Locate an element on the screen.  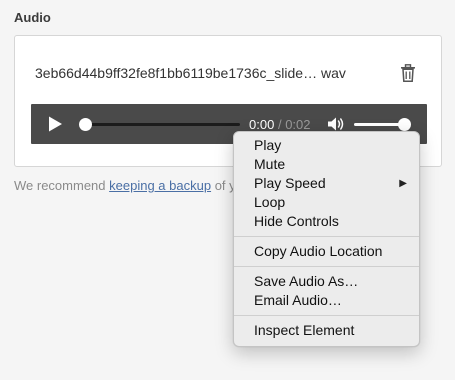
menu-item-hide-controls: Hide Controls is located at coordinates (326, 221).